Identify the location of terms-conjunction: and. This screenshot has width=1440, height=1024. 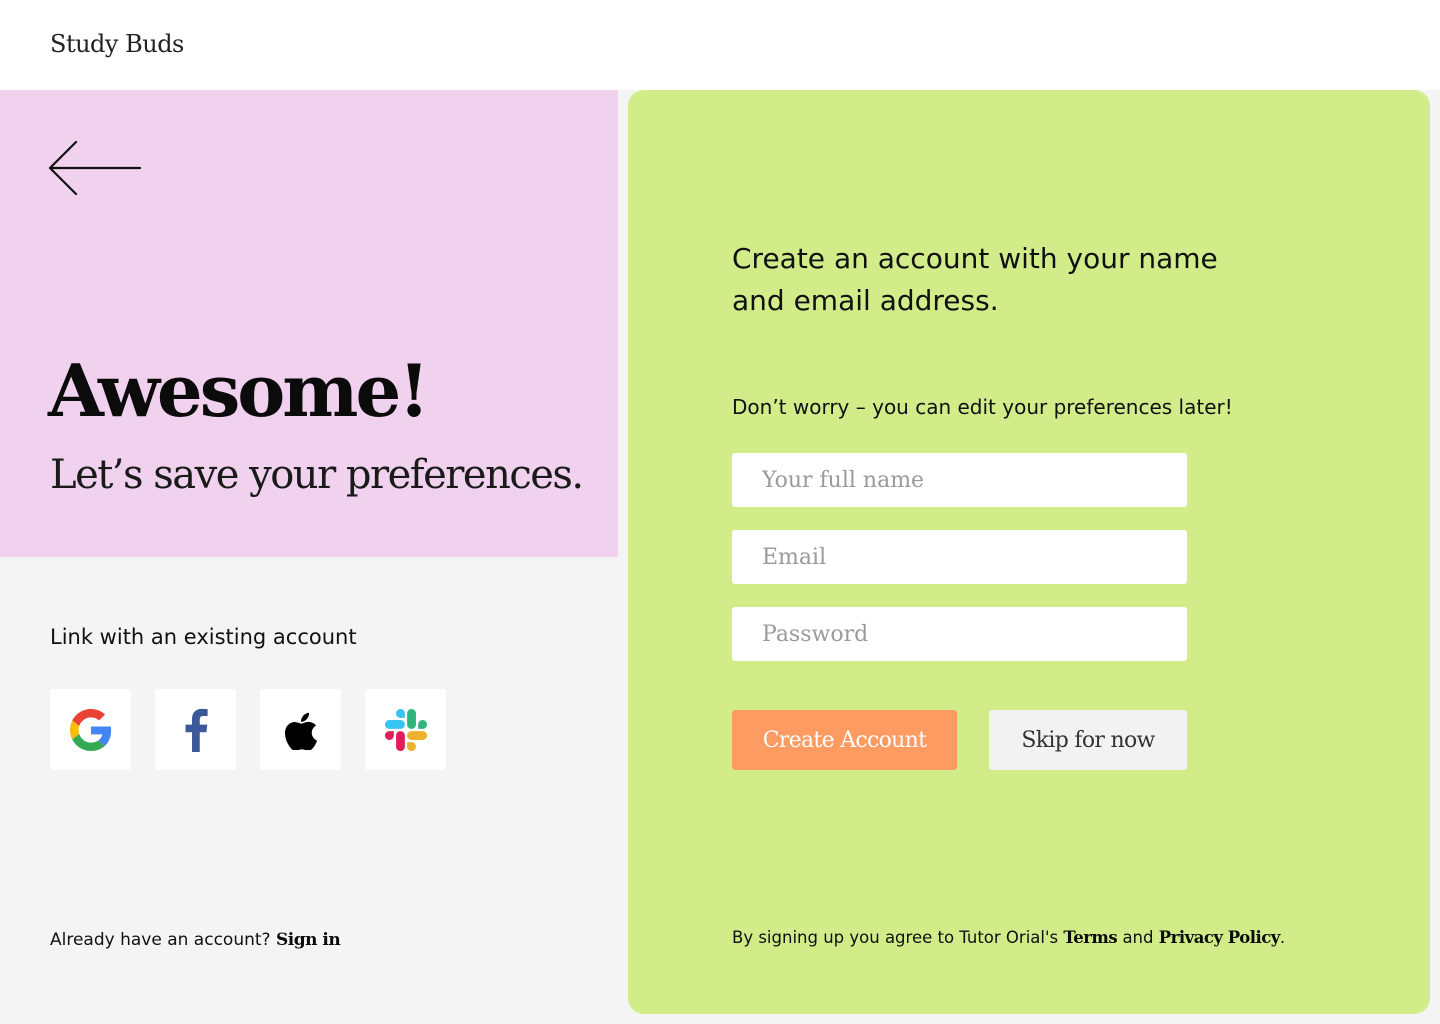
(1138, 937).